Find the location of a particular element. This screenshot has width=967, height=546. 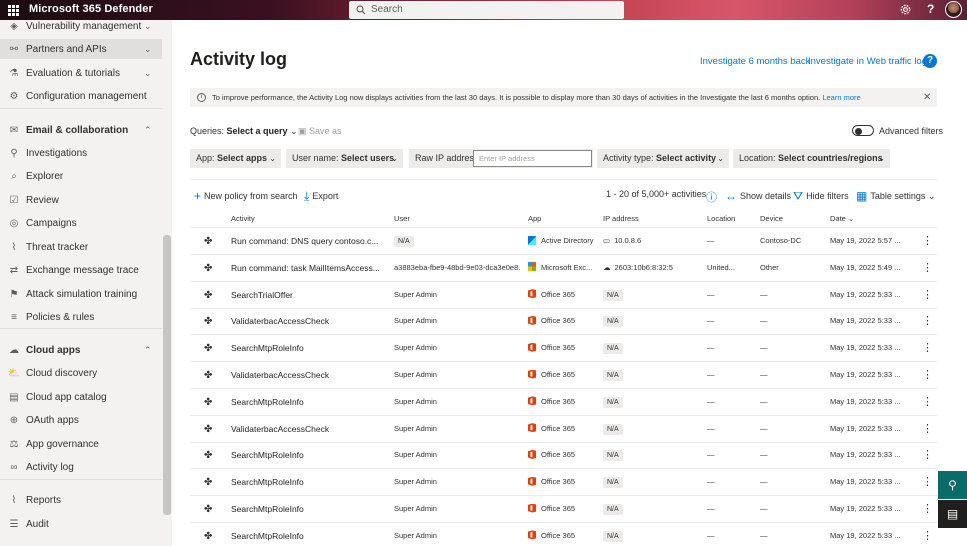

column-header-activity: Activity is located at coordinates (243, 218).